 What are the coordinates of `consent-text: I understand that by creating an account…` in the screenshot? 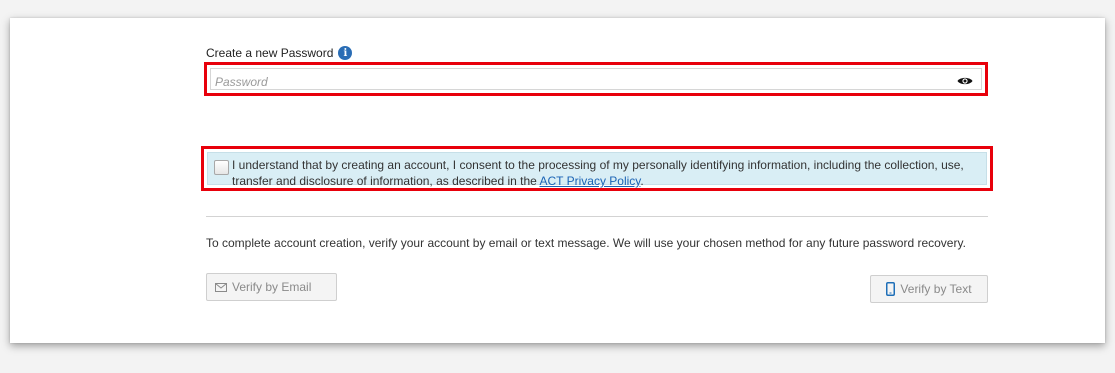 It's located at (607, 173).